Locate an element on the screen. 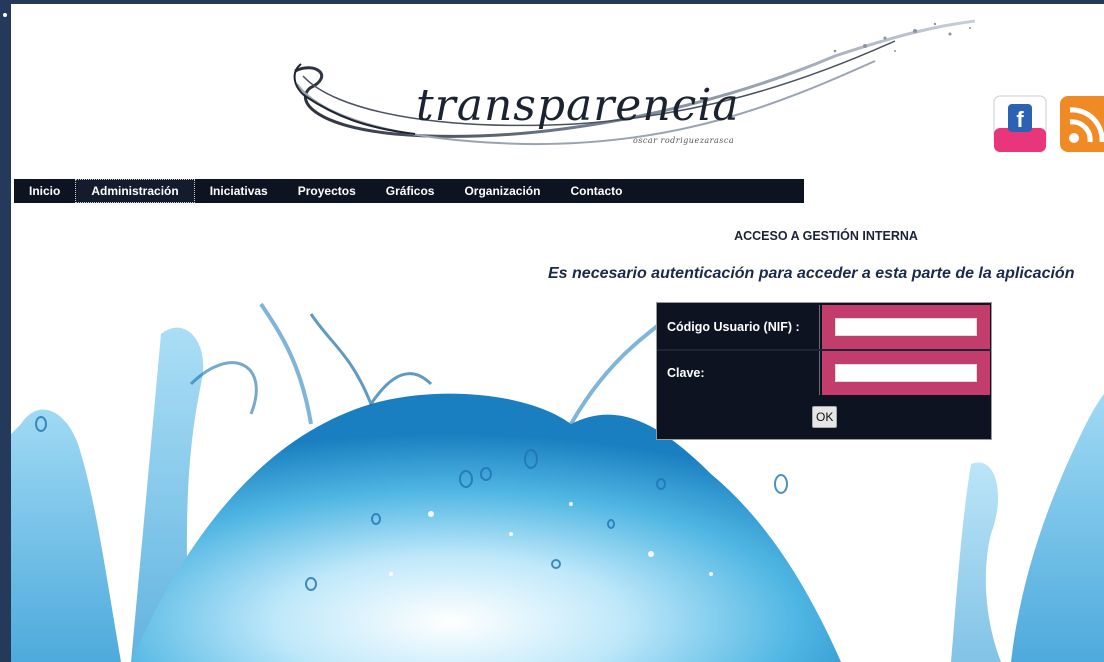 The width and height of the screenshot is (1104, 662). logo-wordmark: transparencia is located at coordinates (578, 105).